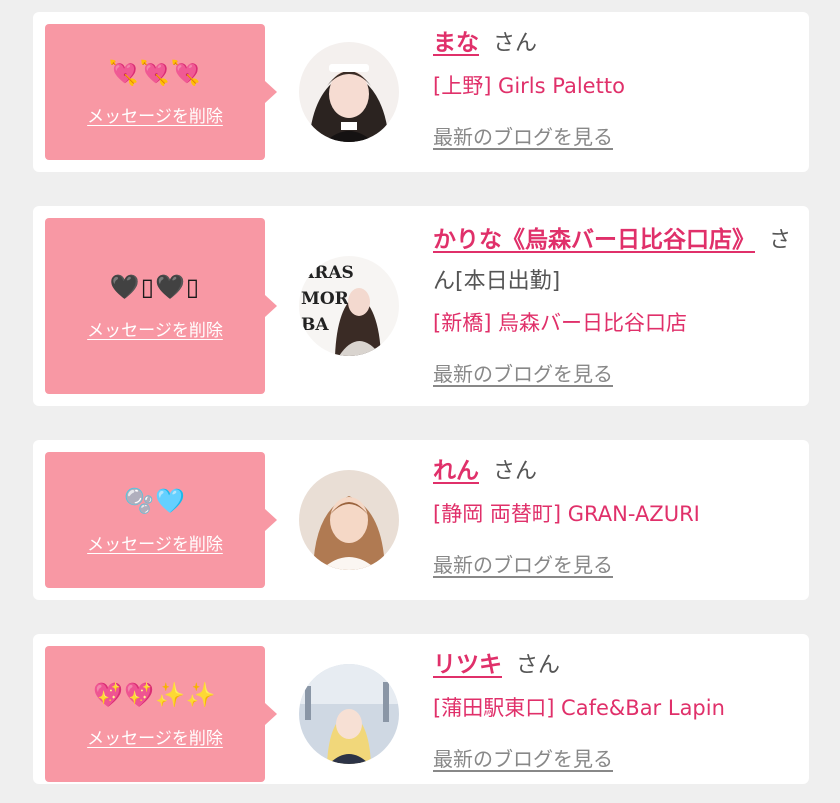 The width and height of the screenshot is (840, 803). What do you see at coordinates (155, 694) in the screenshot?
I see `sparkling-heart-icon: 💖💖✨✨` at bounding box center [155, 694].